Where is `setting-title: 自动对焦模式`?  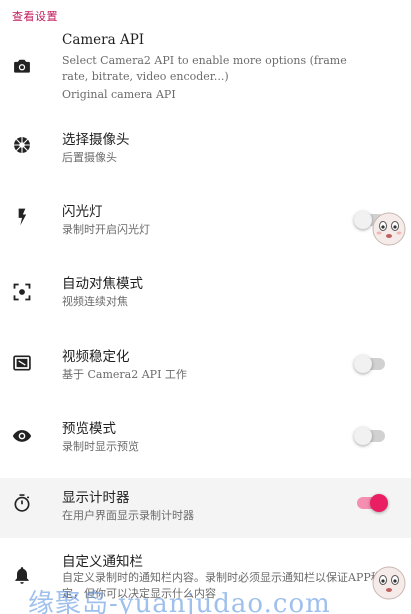 setting-title: 自动对焦模式 is located at coordinates (102, 284).